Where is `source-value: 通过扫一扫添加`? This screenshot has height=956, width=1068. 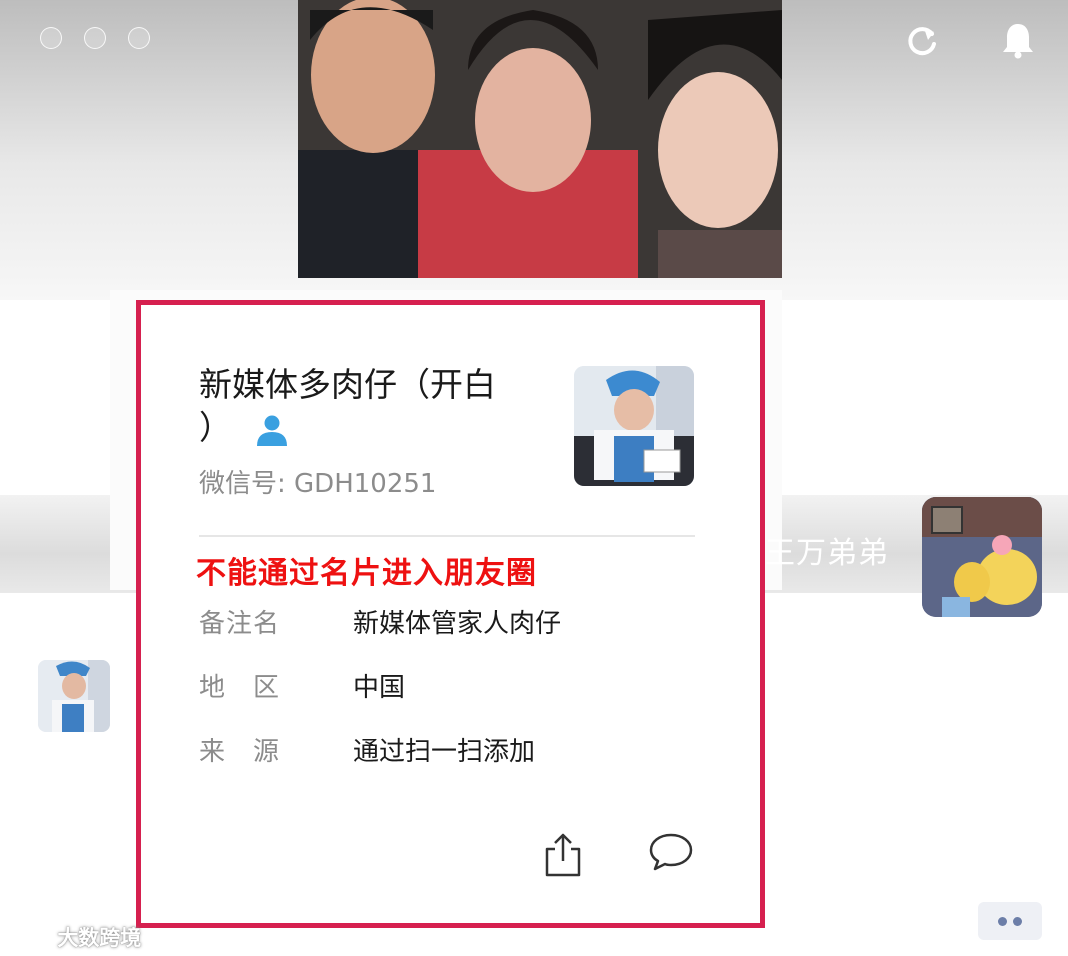
source-value: 通过扫一扫添加 is located at coordinates (444, 752).